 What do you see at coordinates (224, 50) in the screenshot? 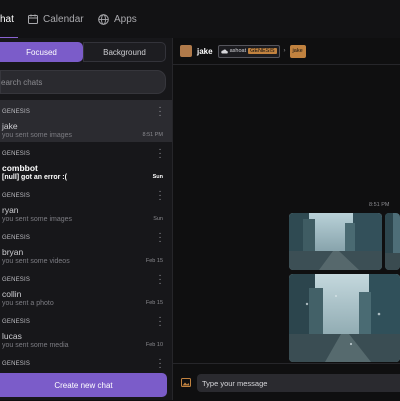
I see `cloud-icon` at bounding box center [224, 50].